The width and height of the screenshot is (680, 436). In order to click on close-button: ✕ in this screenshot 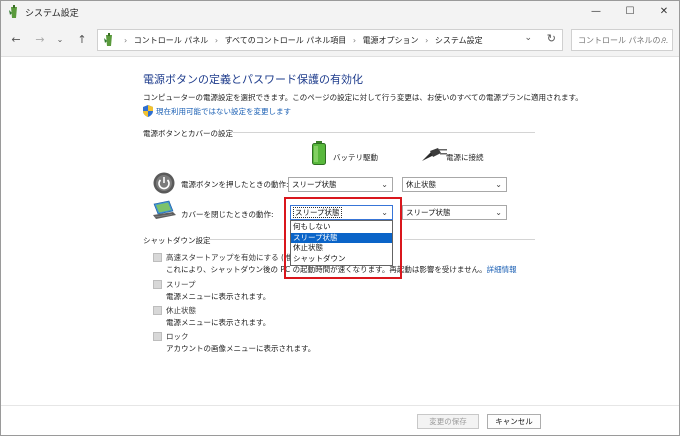, I will do `click(663, 12)`.